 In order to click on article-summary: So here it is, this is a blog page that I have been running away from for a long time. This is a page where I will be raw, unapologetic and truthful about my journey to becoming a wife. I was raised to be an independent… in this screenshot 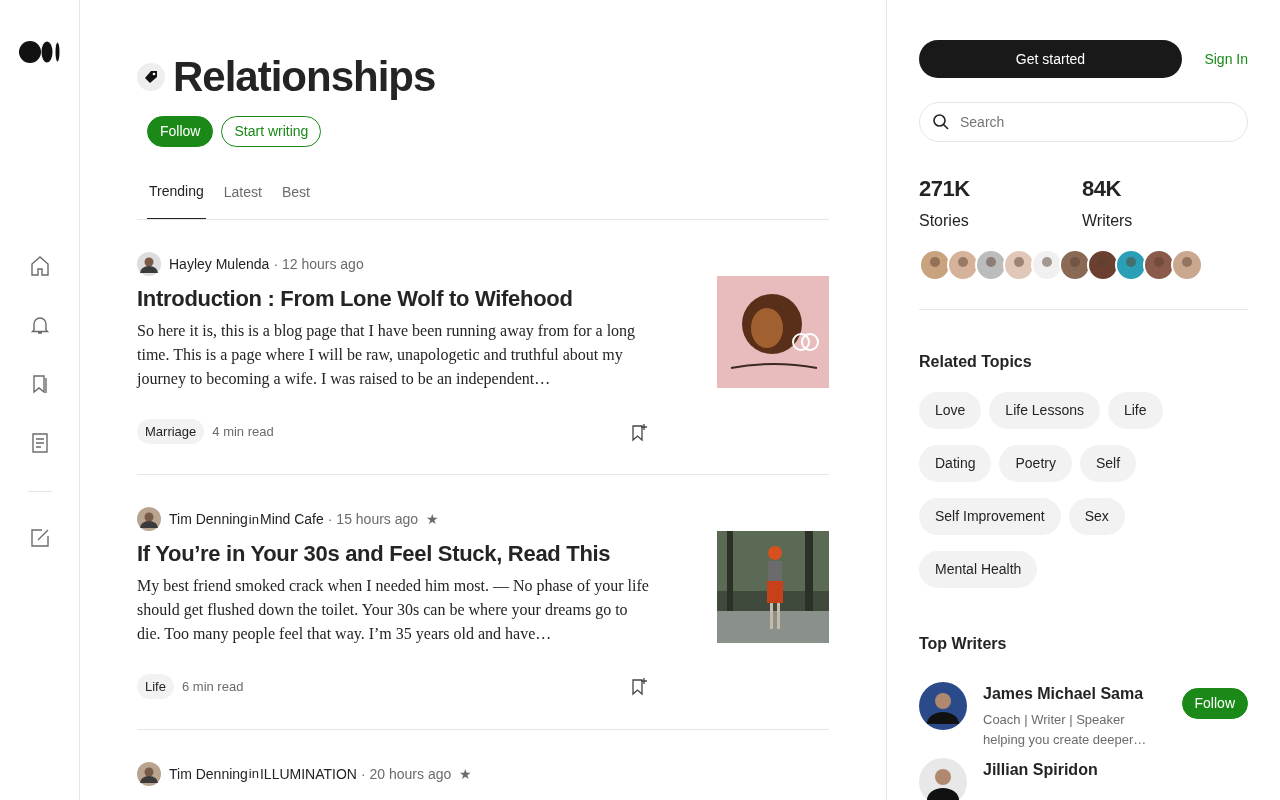, I will do `click(393, 354)`.